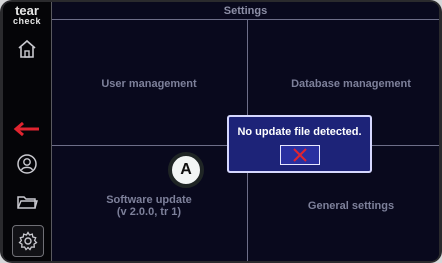 This screenshot has width=442, height=263. What do you see at coordinates (149, 84) in the screenshot?
I see `user-management-tile: User management` at bounding box center [149, 84].